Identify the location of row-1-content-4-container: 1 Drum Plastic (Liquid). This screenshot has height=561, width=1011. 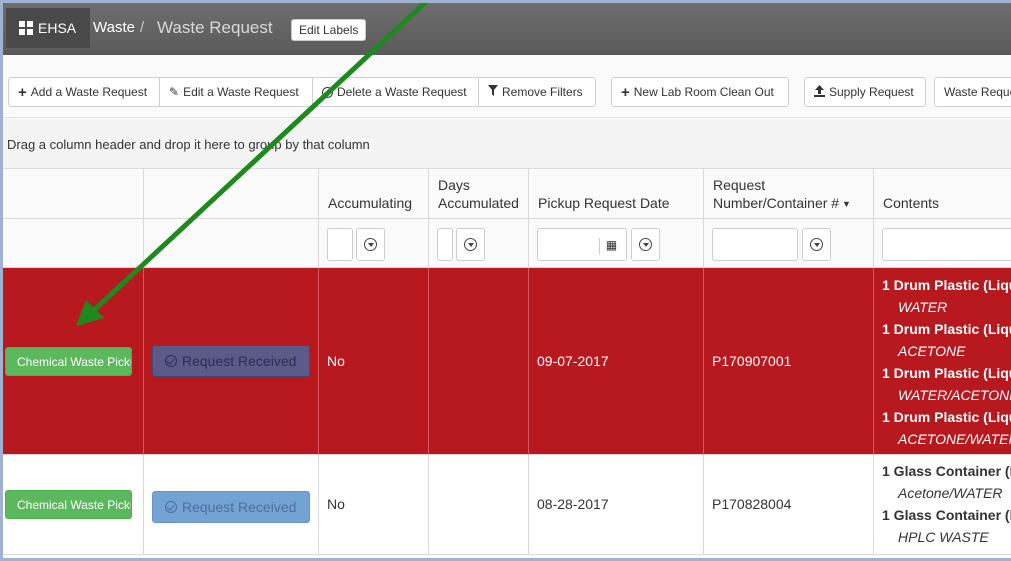
(946, 417).